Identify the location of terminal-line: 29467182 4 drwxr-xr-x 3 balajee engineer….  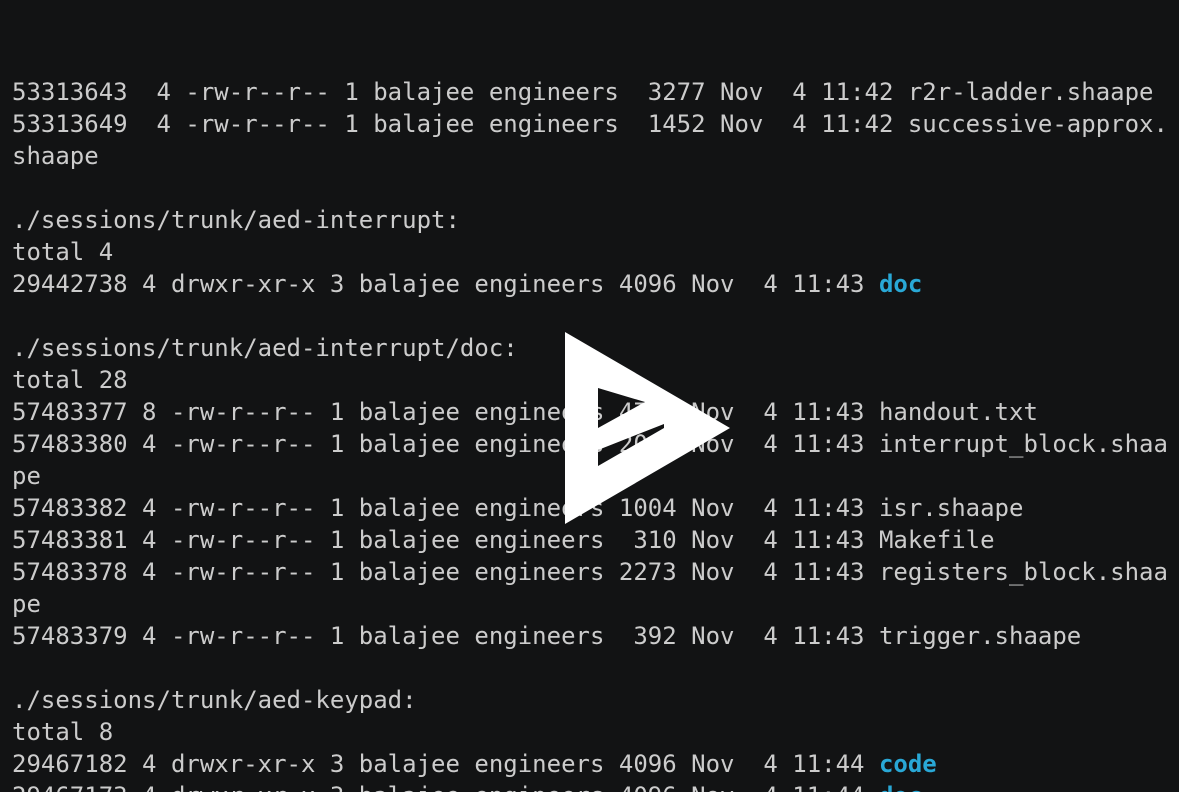
(595, 764).